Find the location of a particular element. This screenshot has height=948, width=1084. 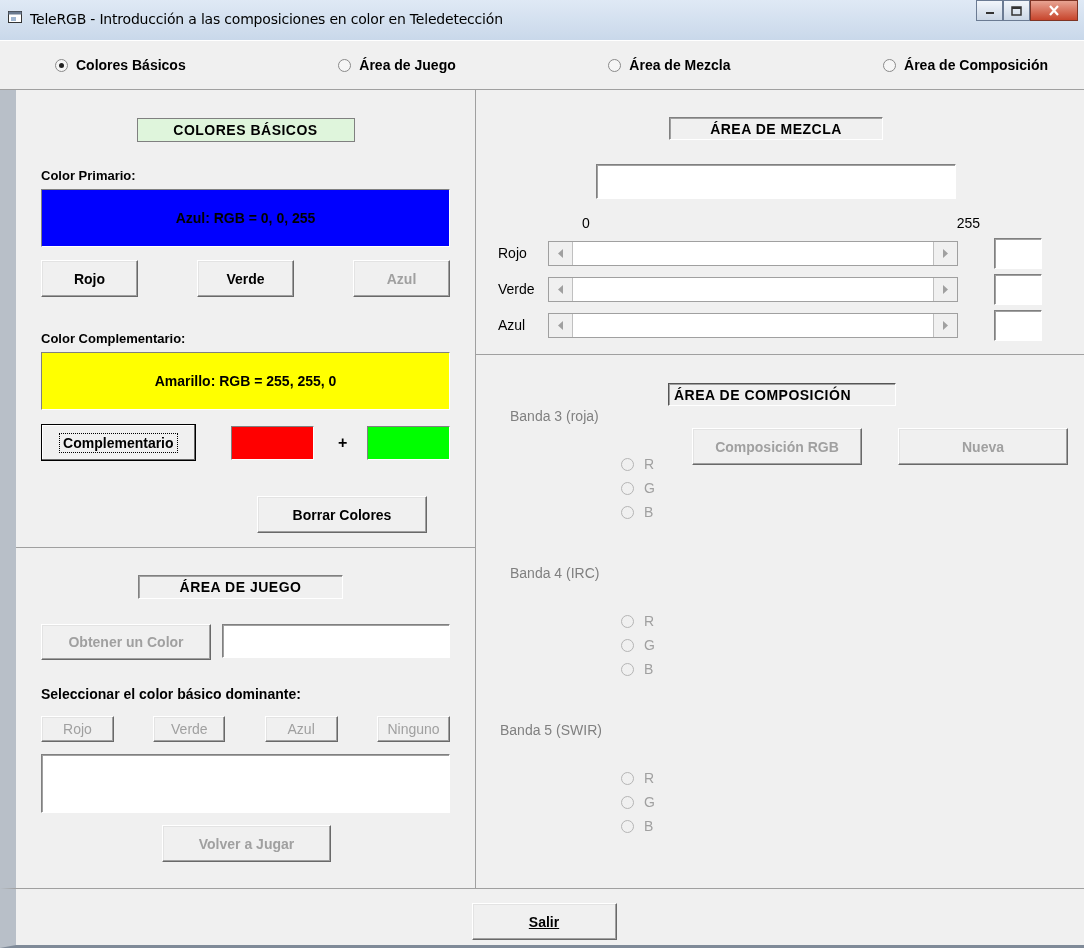

complementary-button: Complementario is located at coordinates (118, 442).